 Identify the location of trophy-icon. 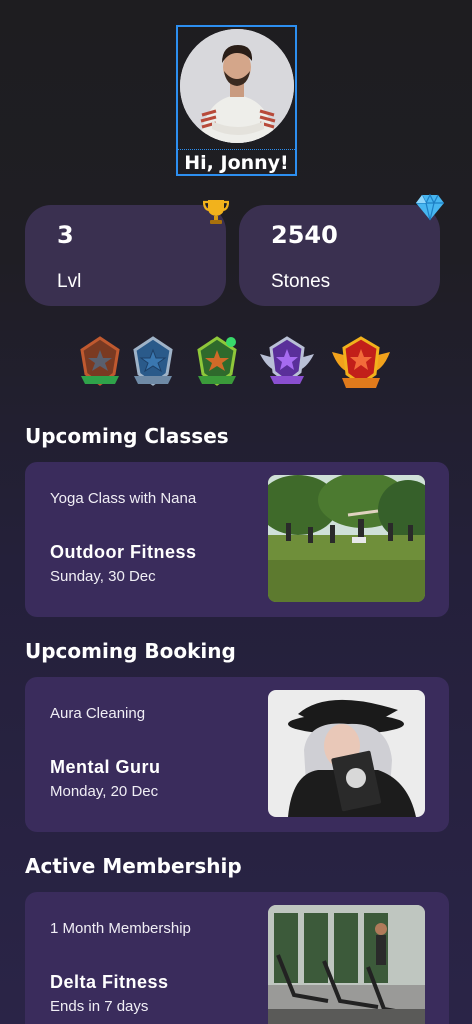
(216, 213).